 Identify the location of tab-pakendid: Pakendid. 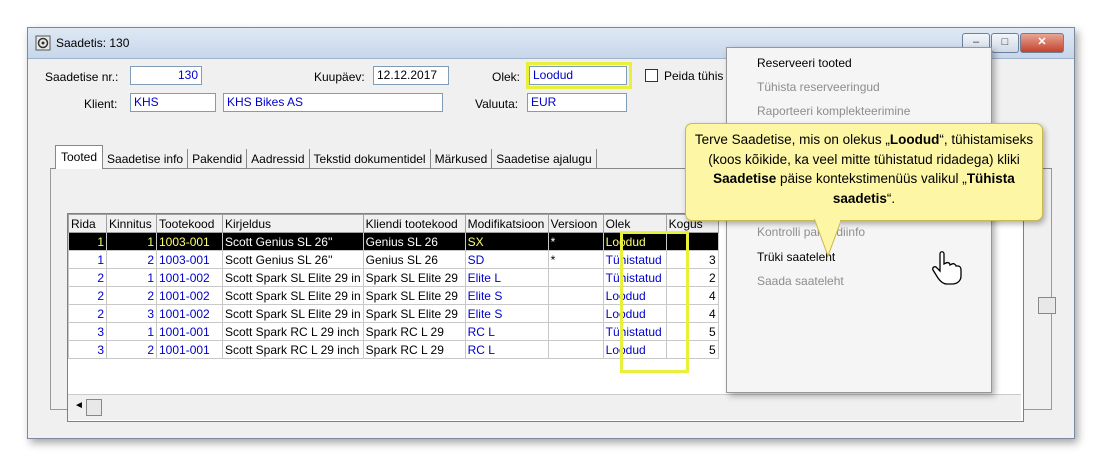
(218, 159).